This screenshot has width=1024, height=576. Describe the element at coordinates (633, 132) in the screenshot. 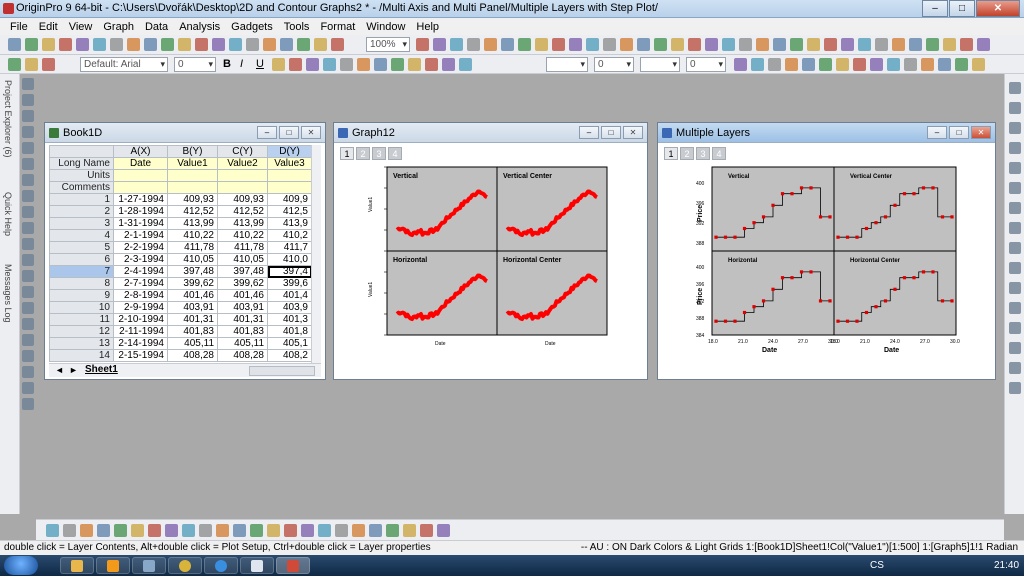

I see `graph12-close-button: ✕` at that location.